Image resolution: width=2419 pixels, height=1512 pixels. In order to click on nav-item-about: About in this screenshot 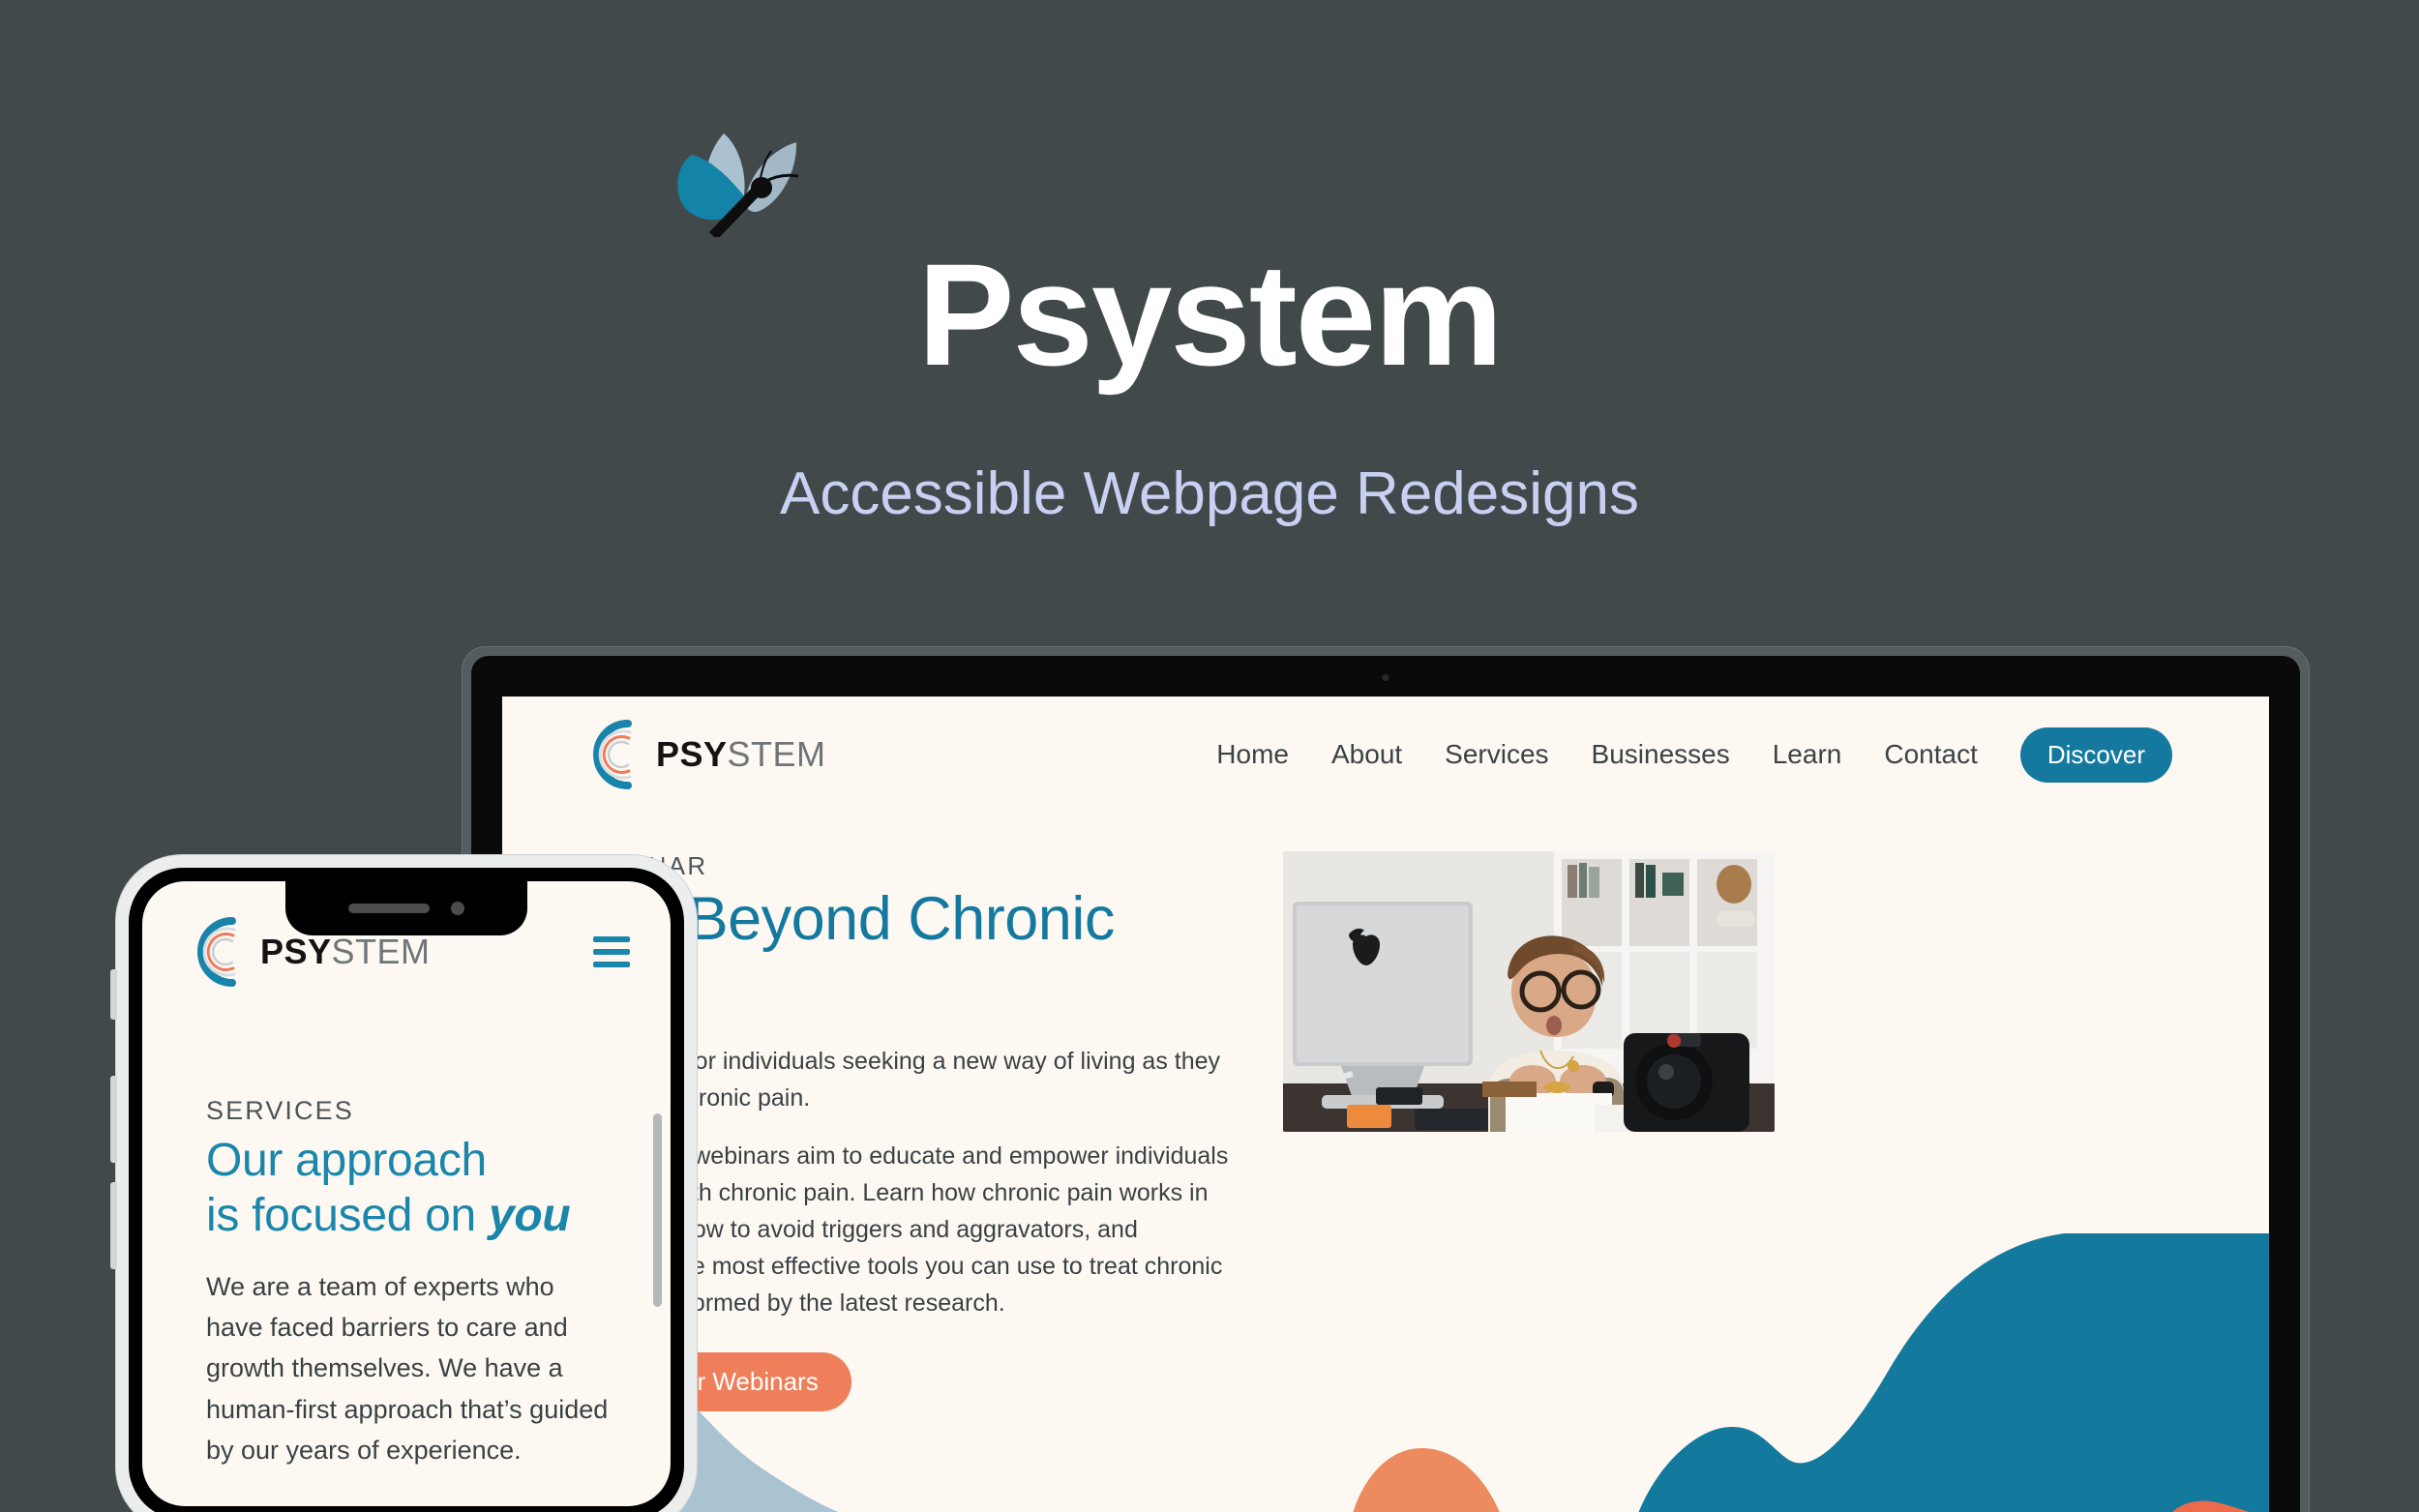, I will do `click(1366, 754)`.